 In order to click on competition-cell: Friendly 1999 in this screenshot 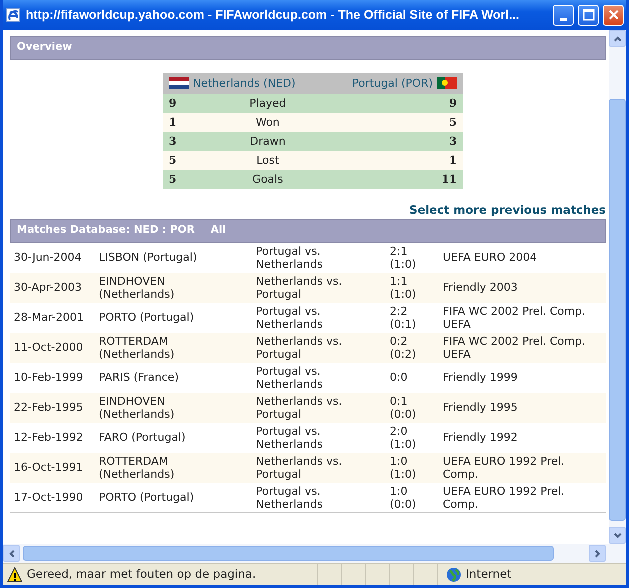, I will do `click(522, 377)`.